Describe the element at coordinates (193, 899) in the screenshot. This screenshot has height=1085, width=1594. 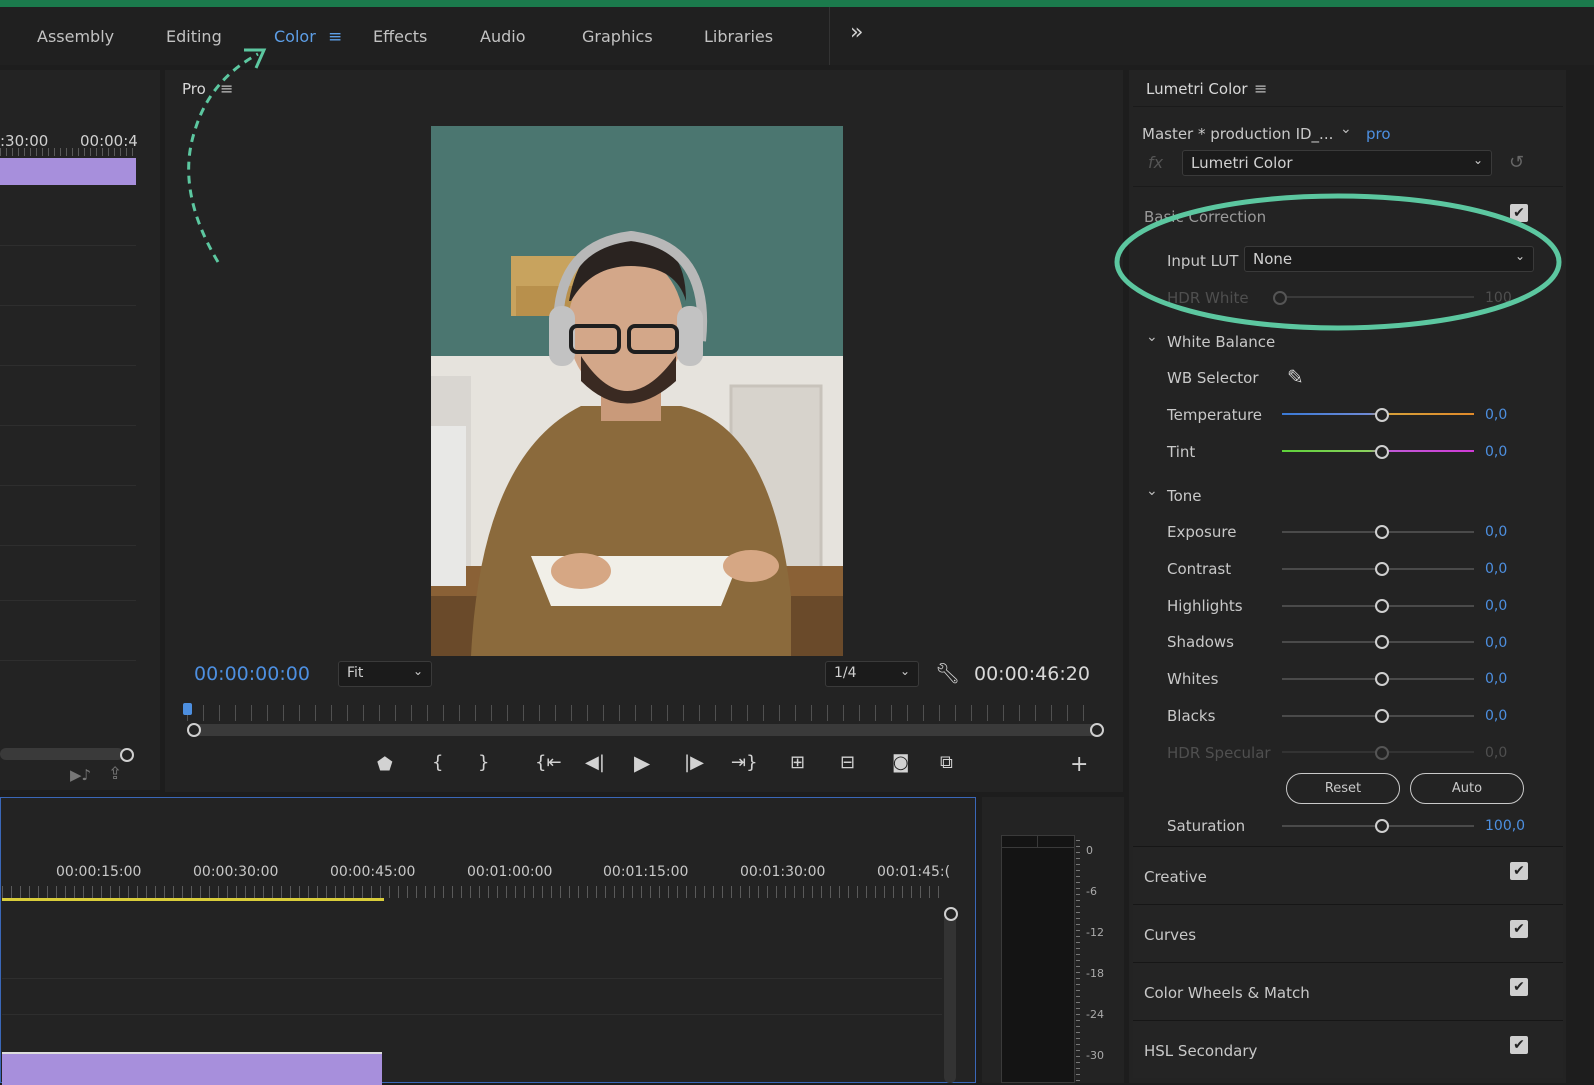
I see `work-area-bar` at that location.